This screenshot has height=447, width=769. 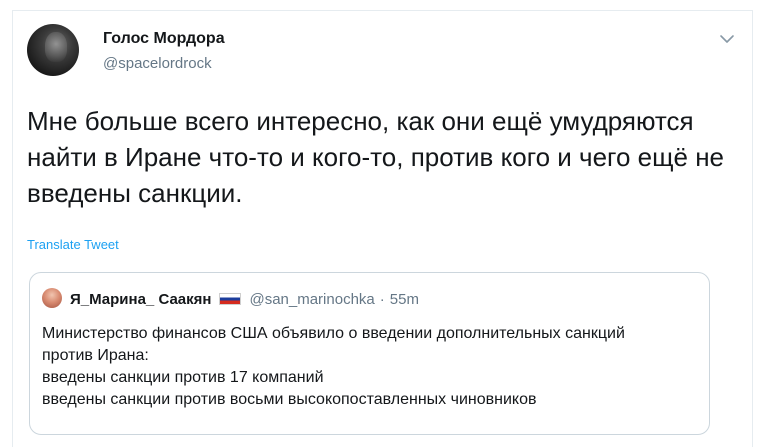 What do you see at coordinates (164, 39) in the screenshot?
I see `author-display-name: Голос Мордора` at bounding box center [164, 39].